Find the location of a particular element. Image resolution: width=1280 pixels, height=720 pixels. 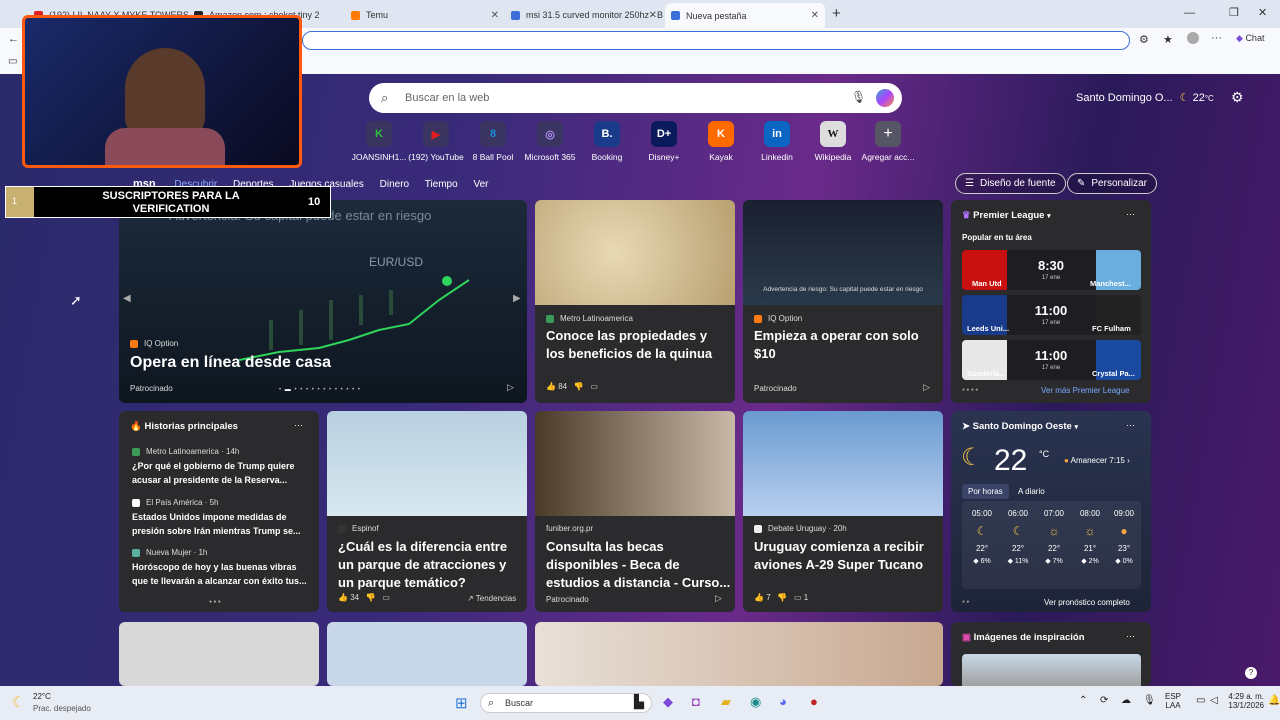

new-tab-icon: + is located at coordinates (836, 13).